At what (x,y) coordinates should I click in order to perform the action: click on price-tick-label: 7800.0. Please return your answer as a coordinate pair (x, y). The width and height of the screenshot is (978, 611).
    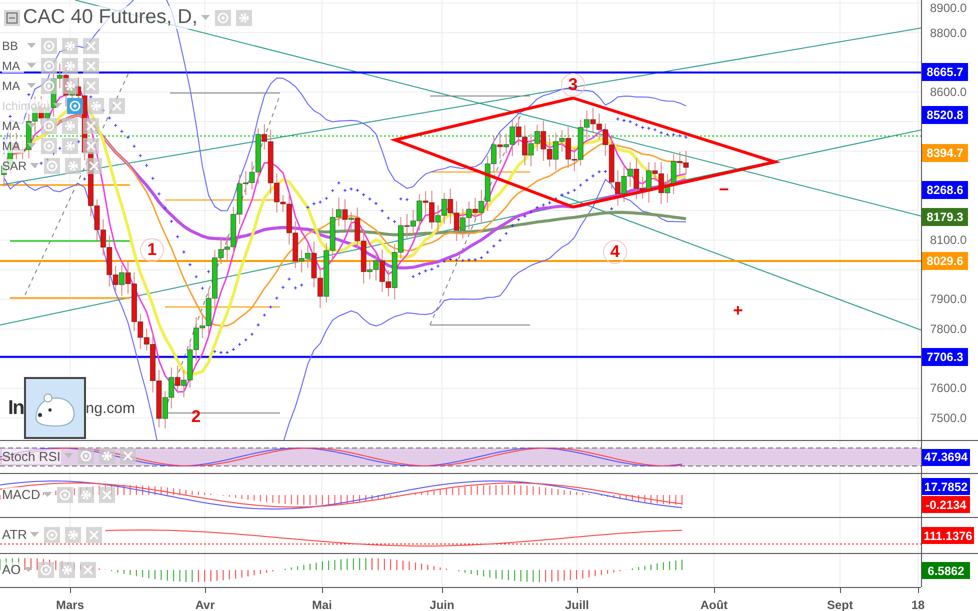
    Looking at the image, I should click on (948, 329).